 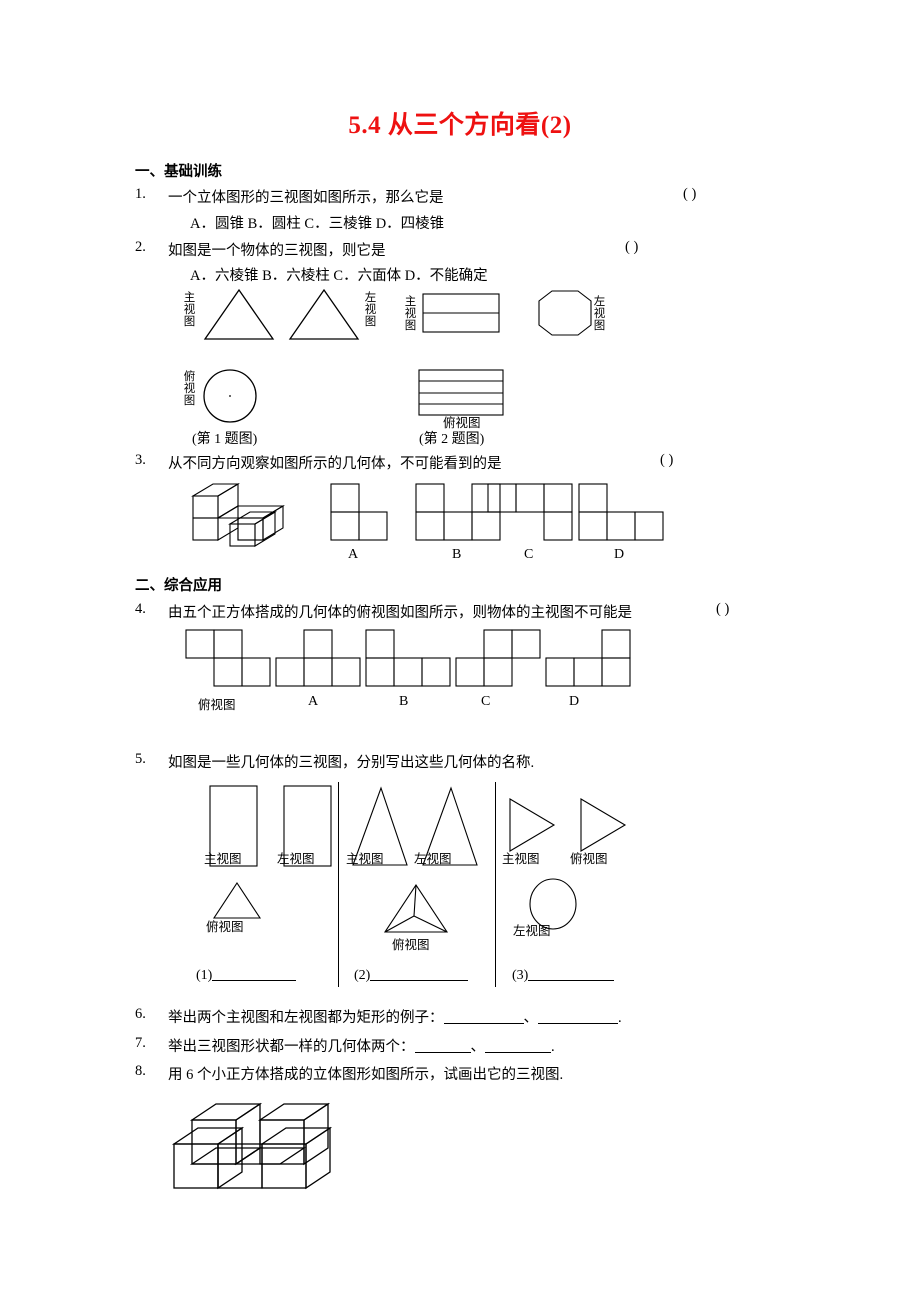 I want to click on figure-q1-front-triangle, so click(x=239, y=314).